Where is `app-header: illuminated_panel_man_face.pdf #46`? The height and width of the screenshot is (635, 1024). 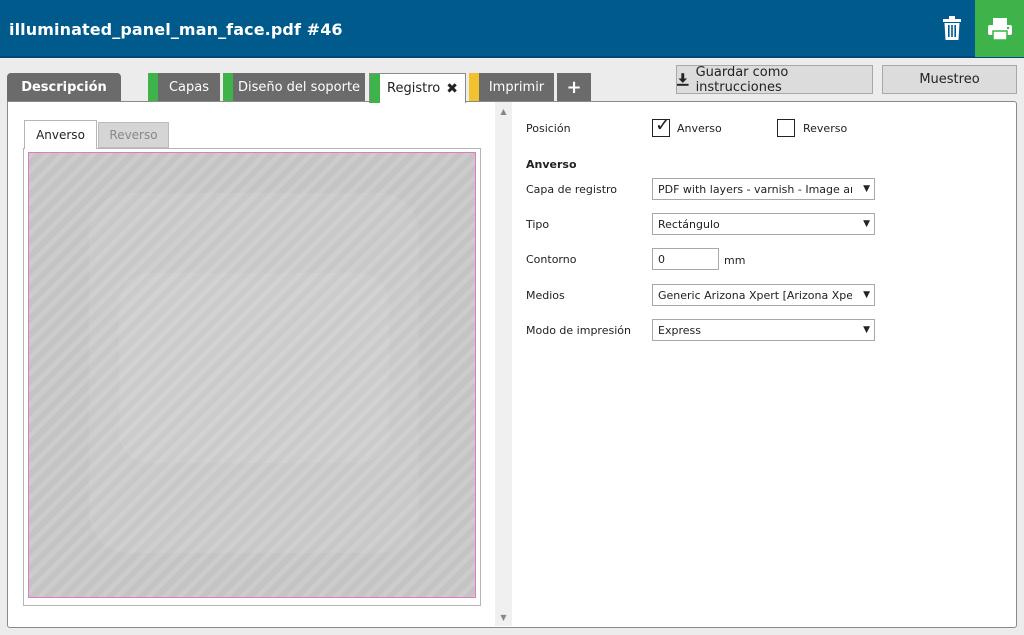 app-header: illuminated_panel_man_face.pdf #46 is located at coordinates (512, 29).